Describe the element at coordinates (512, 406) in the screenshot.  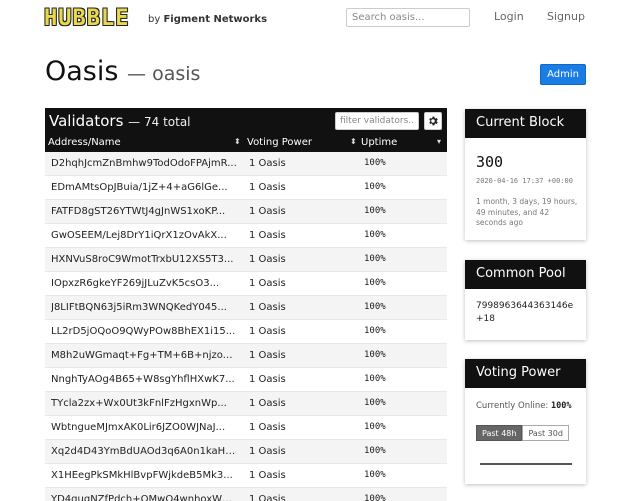
I see `online-label: Currently Online:` at that location.